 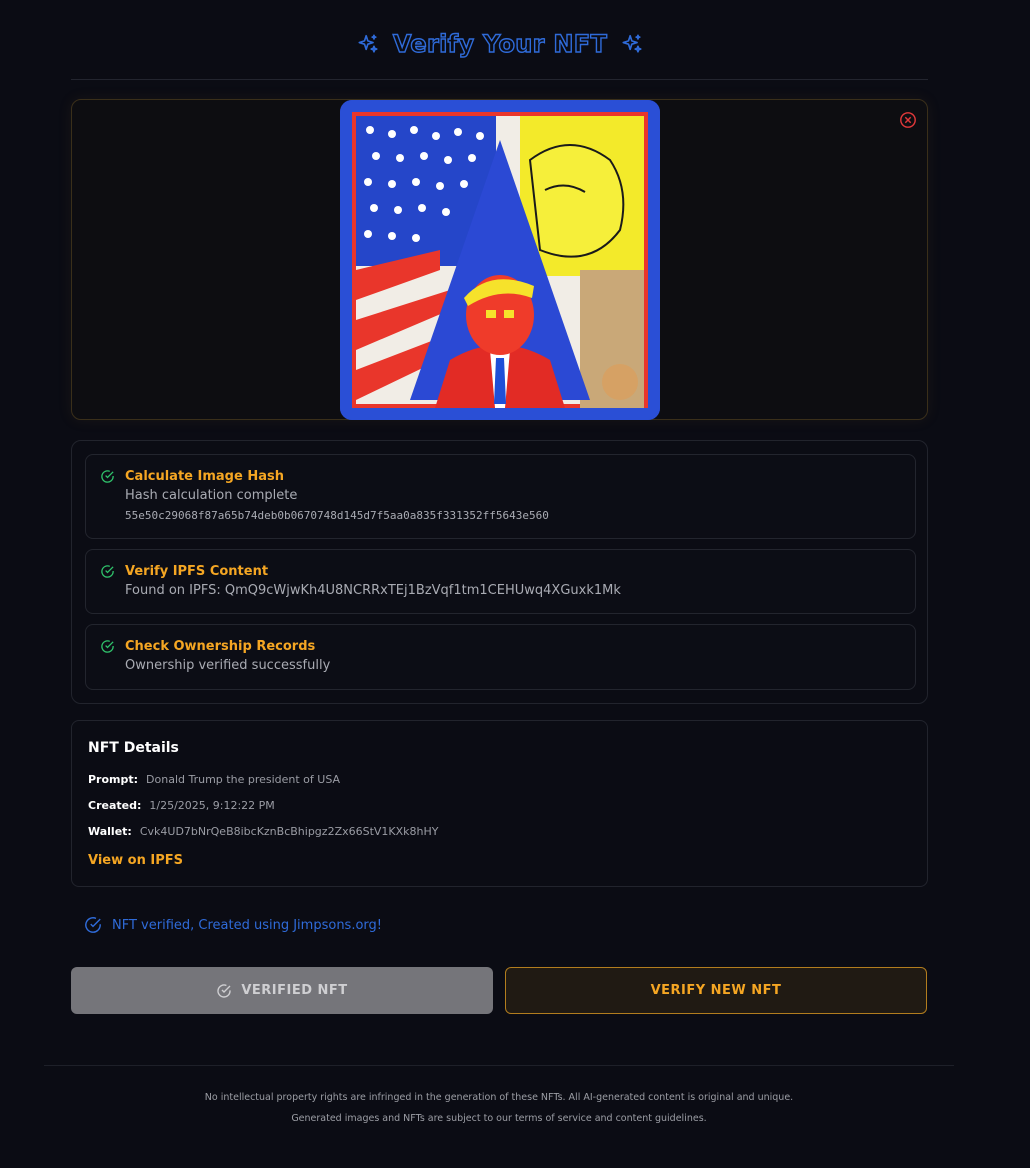 What do you see at coordinates (135, 860) in the screenshot?
I see `view-on-ipfs-link: View on IPFS` at bounding box center [135, 860].